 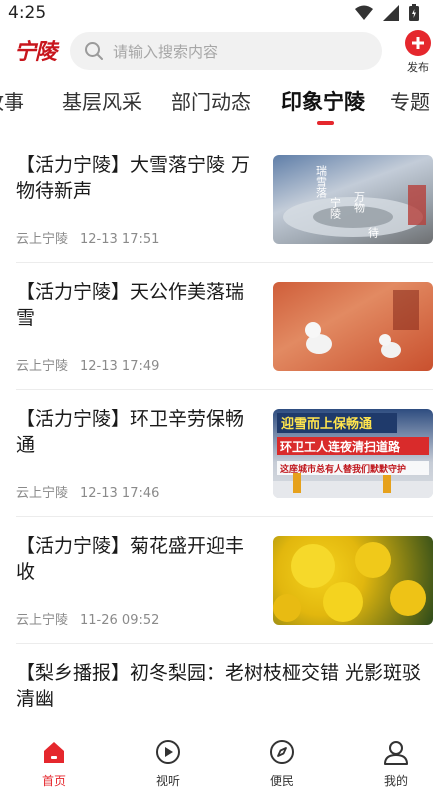 What do you see at coordinates (335, 208) in the screenshot?
I see `thumb-text: 宁陵` at bounding box center [335, 208].